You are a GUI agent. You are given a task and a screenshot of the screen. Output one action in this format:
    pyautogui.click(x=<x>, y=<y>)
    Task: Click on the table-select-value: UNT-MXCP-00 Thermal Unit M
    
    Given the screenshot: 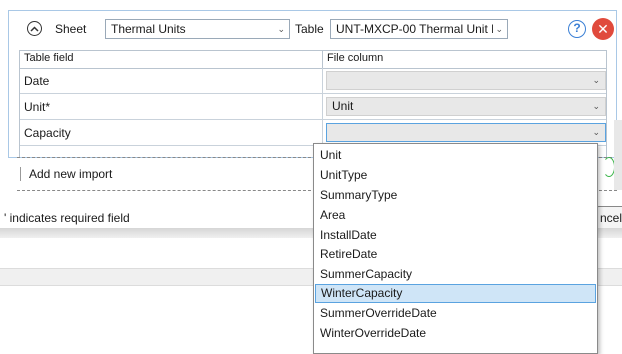 What is the action you would take?
    pyautogui.click(x=419, y=29)
    